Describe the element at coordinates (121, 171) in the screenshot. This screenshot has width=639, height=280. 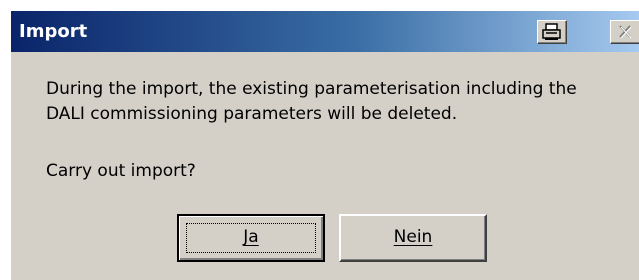
I see `confirm-question: Carry out import?` at that location.